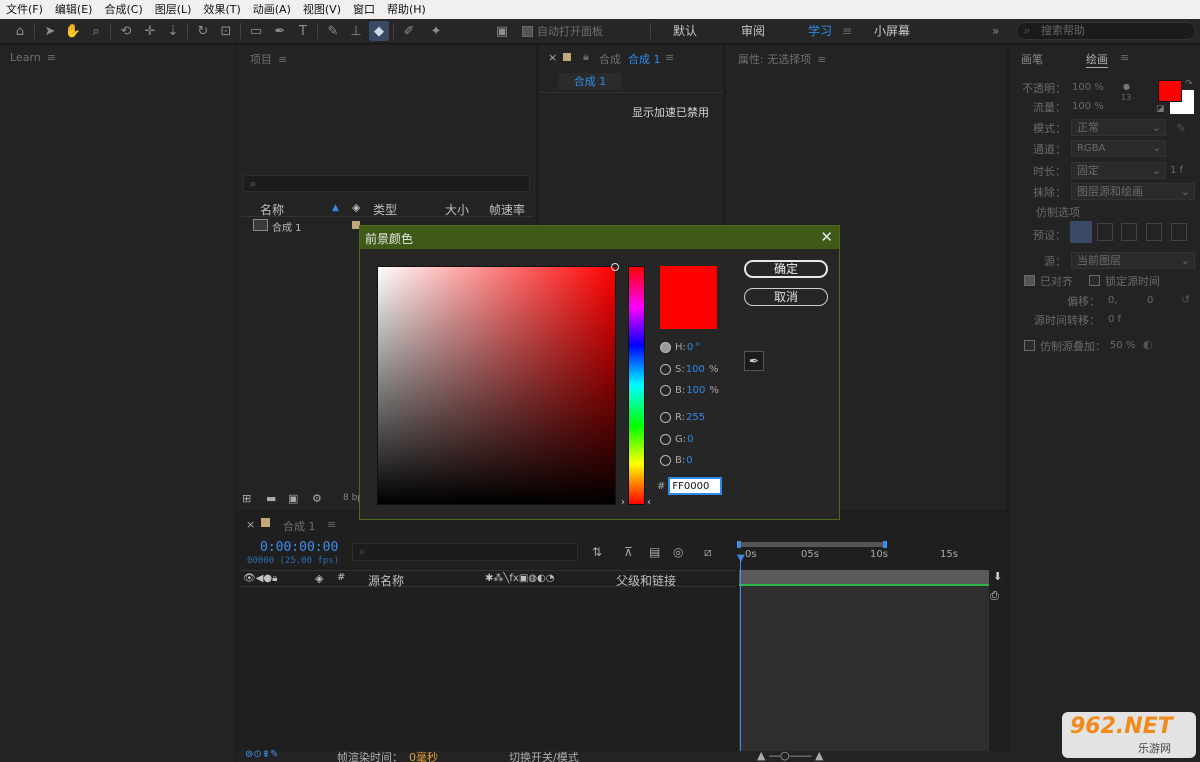 The width and height of the screenshot is (1200, 762). I want to click on brightness-row: B: 100 %, so click(689, 390).